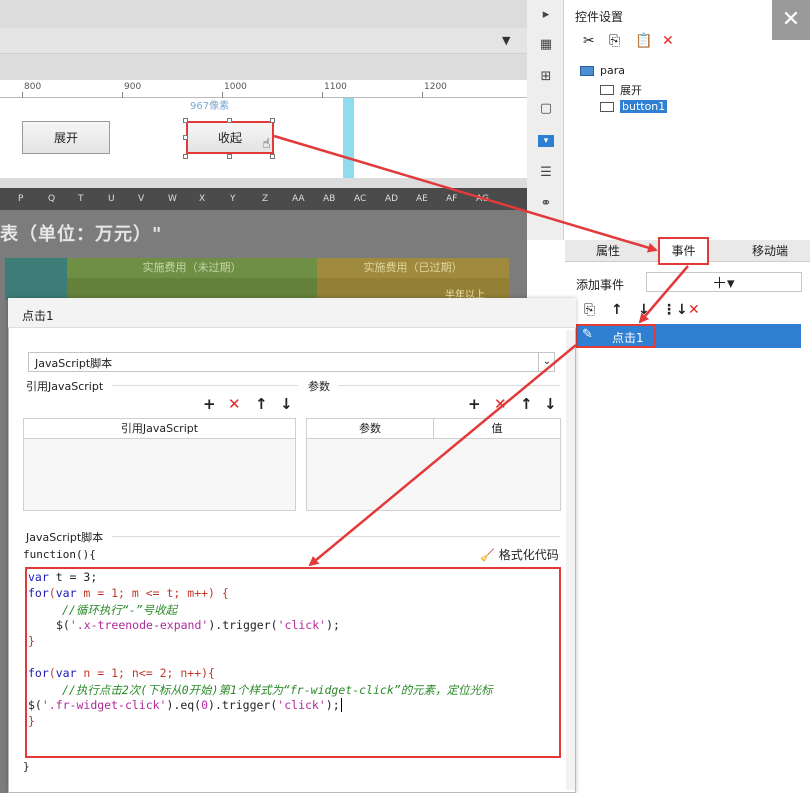  What do you see at coordinates (128, 593) in the screenshot?
I see `code-line: for(var m = 1; m <= t; m++) {` at bounding box center [128, 593].